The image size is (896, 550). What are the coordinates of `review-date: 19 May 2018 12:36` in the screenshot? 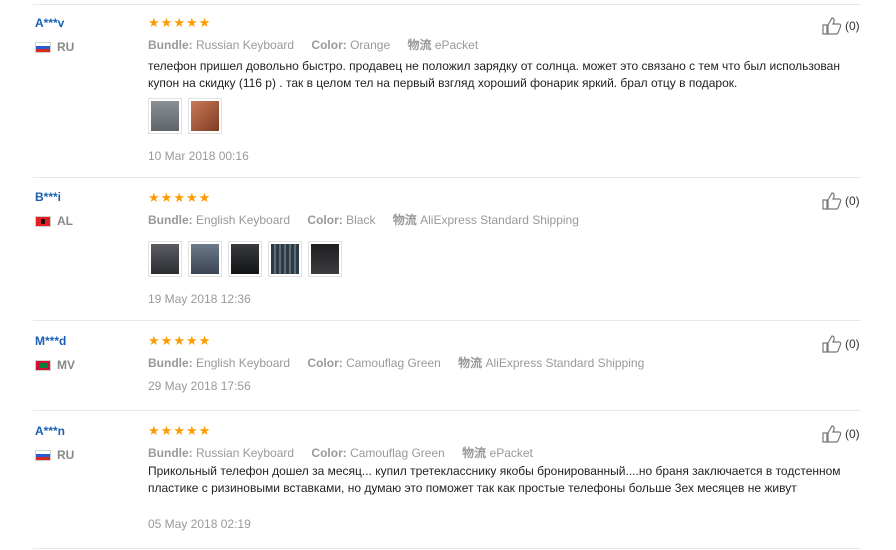 It's located at (199, 299).